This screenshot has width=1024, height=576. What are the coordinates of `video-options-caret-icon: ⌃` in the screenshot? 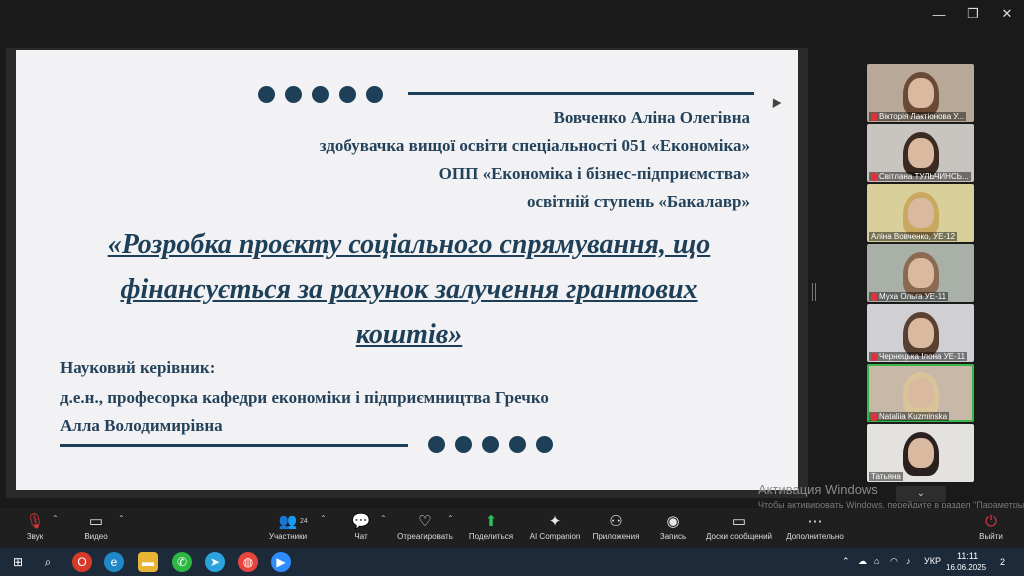 It's located at (121, 518).